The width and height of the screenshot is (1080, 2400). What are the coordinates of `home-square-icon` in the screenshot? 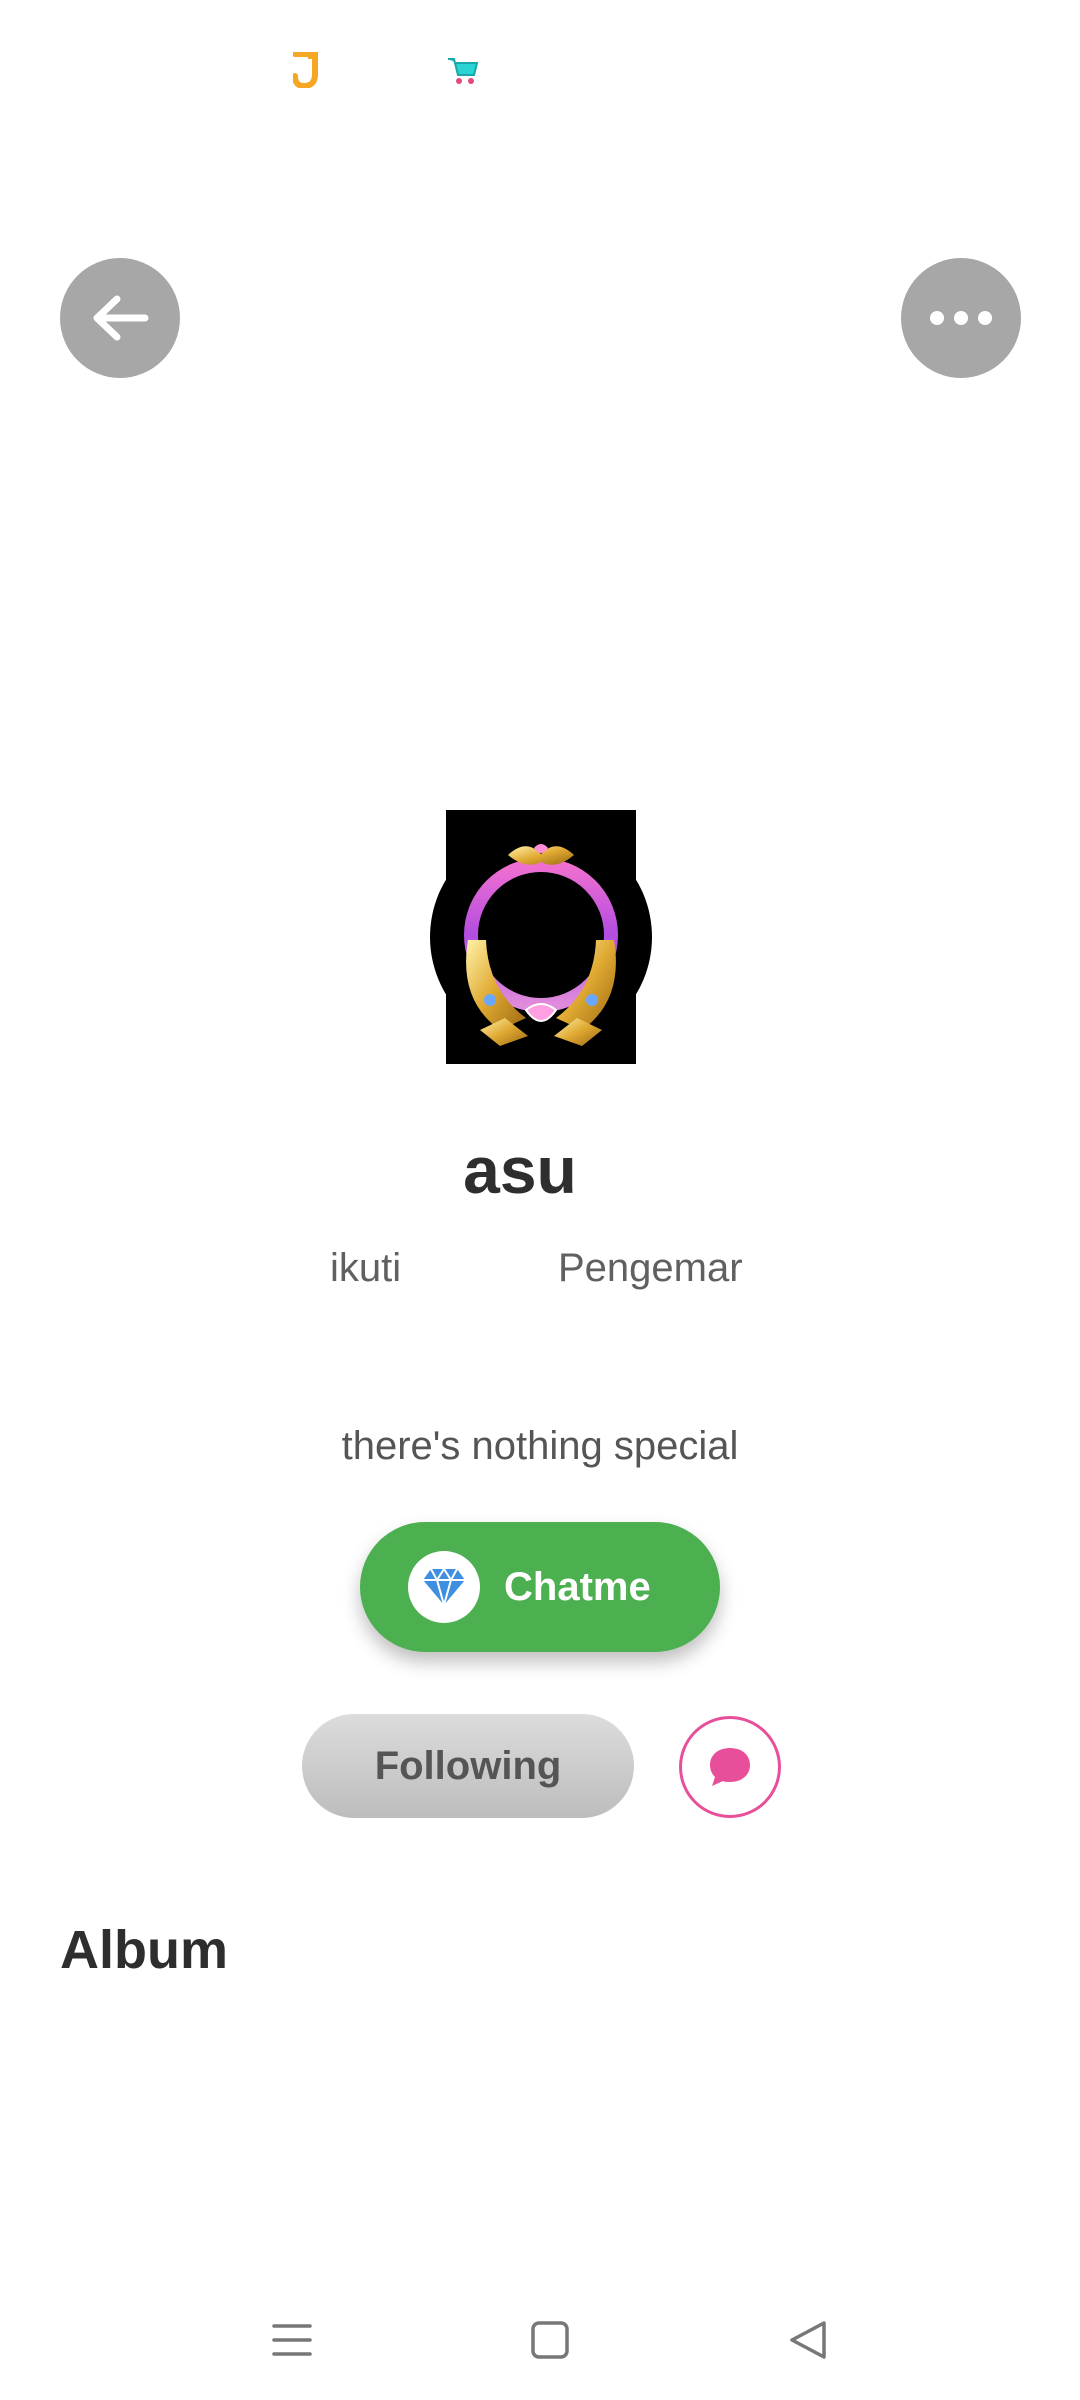 It's located at (550, 2340).